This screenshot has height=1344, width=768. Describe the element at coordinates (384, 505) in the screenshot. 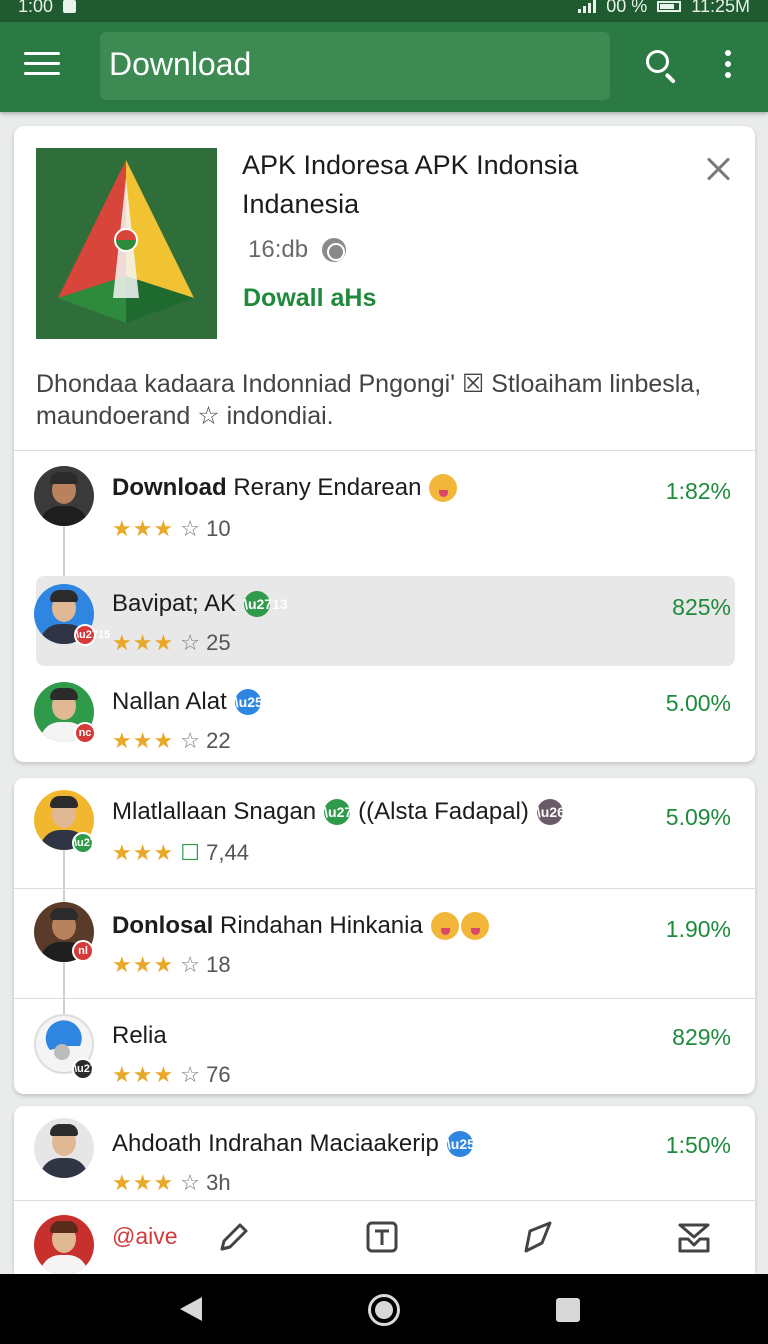

I see `list-item: Download Rerany Endarean ★★★ ☆ 10 1:82%` at that location.